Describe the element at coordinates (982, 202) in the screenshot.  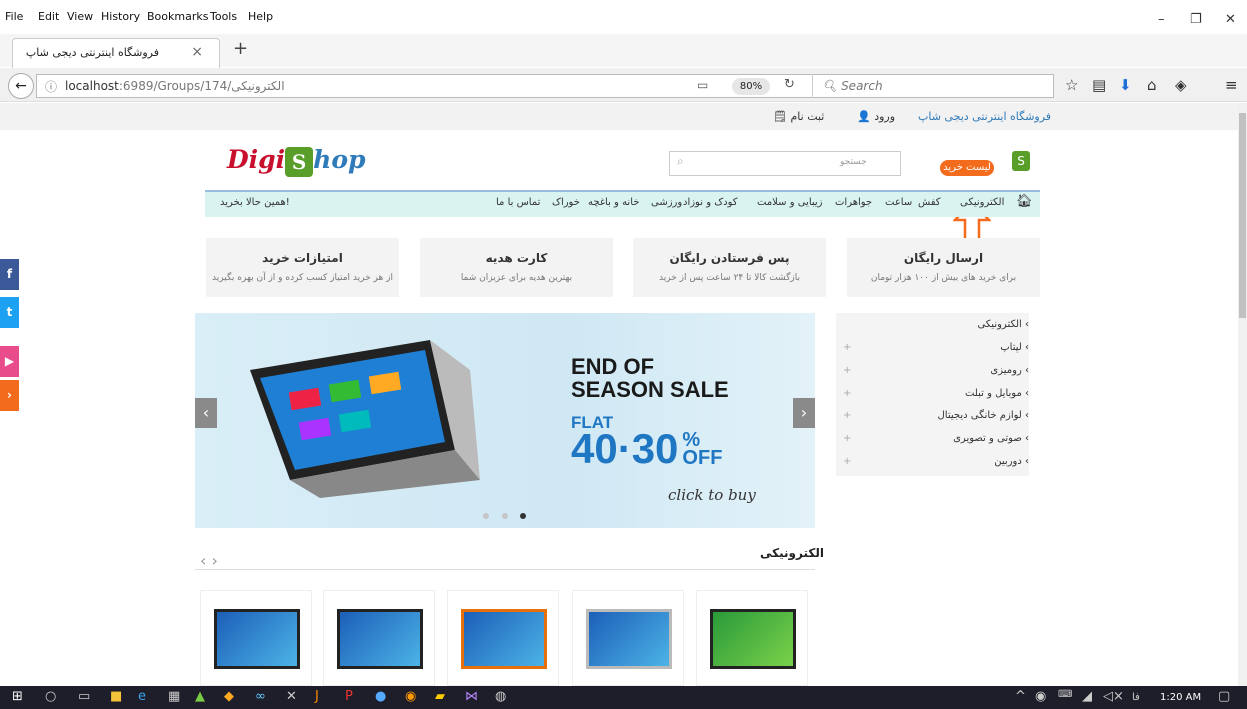
I see `nav-item-electronics: الکترونیکی` at that location.